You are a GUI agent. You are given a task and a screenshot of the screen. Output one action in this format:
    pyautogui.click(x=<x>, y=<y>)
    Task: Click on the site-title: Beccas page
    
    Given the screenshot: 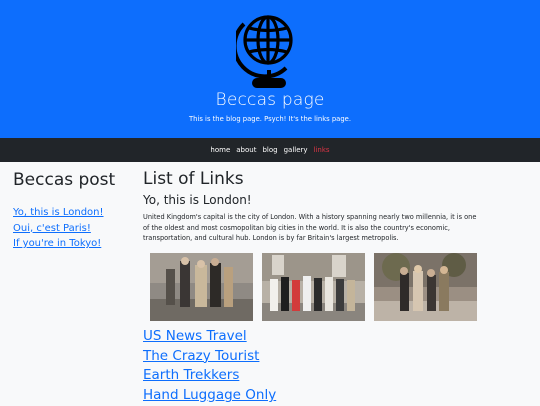 What is the action you would take?
    pyautogui.click(x=270, y=100)
    